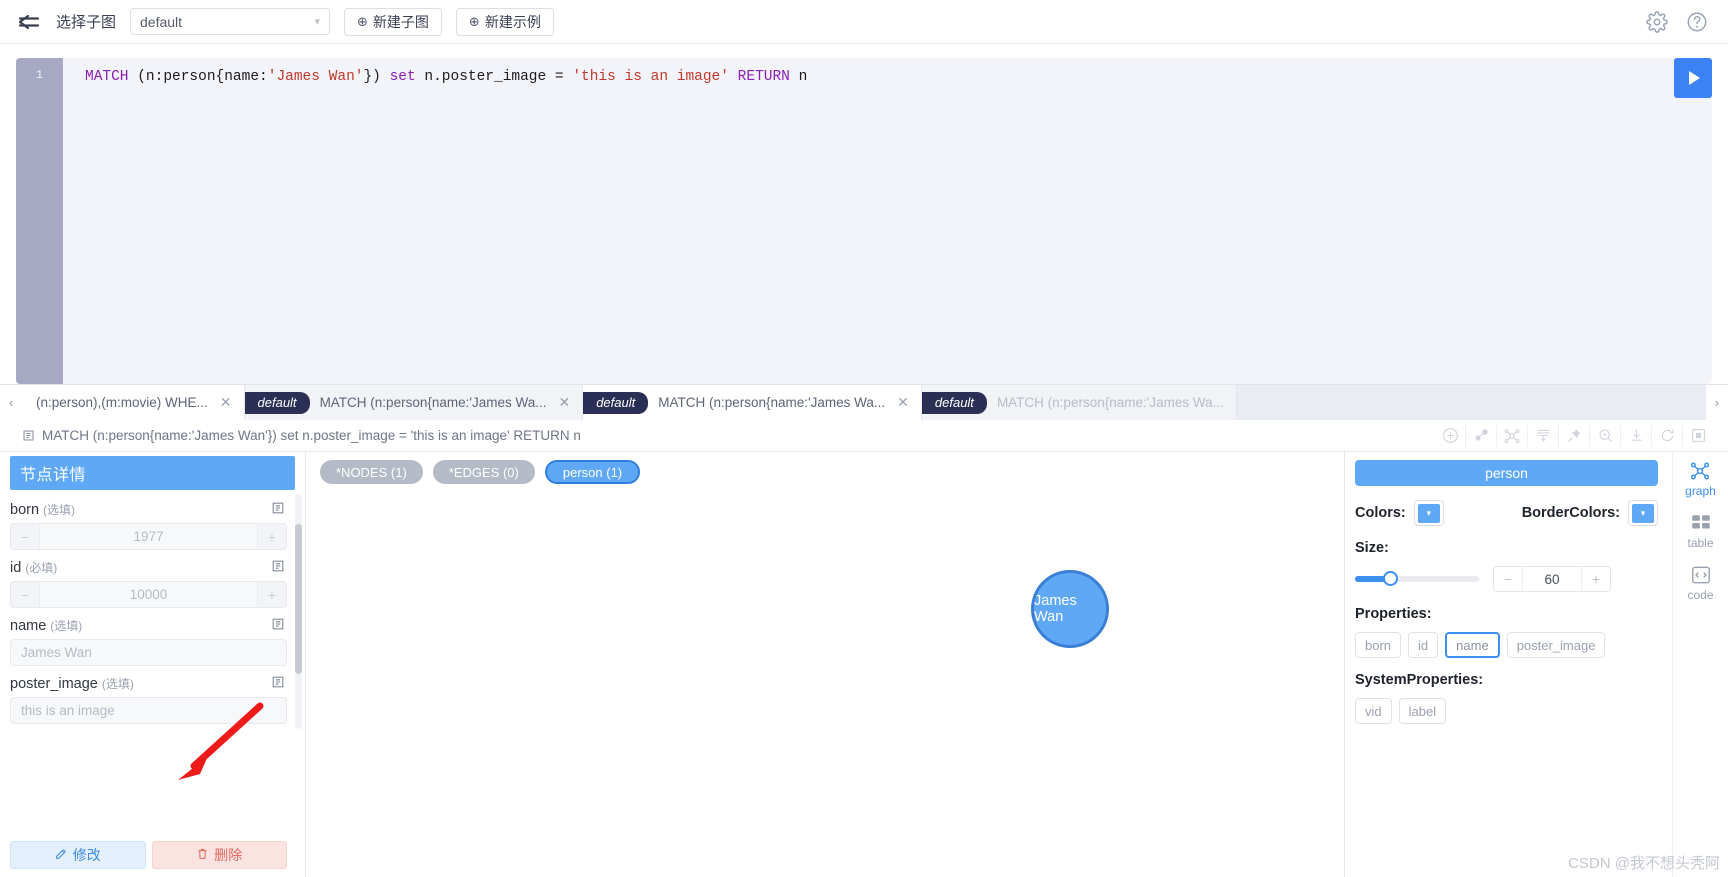 This screenshot has height=877, width=1728. I want to click on properties-list: born id name poster_image, so click(1506, 645).